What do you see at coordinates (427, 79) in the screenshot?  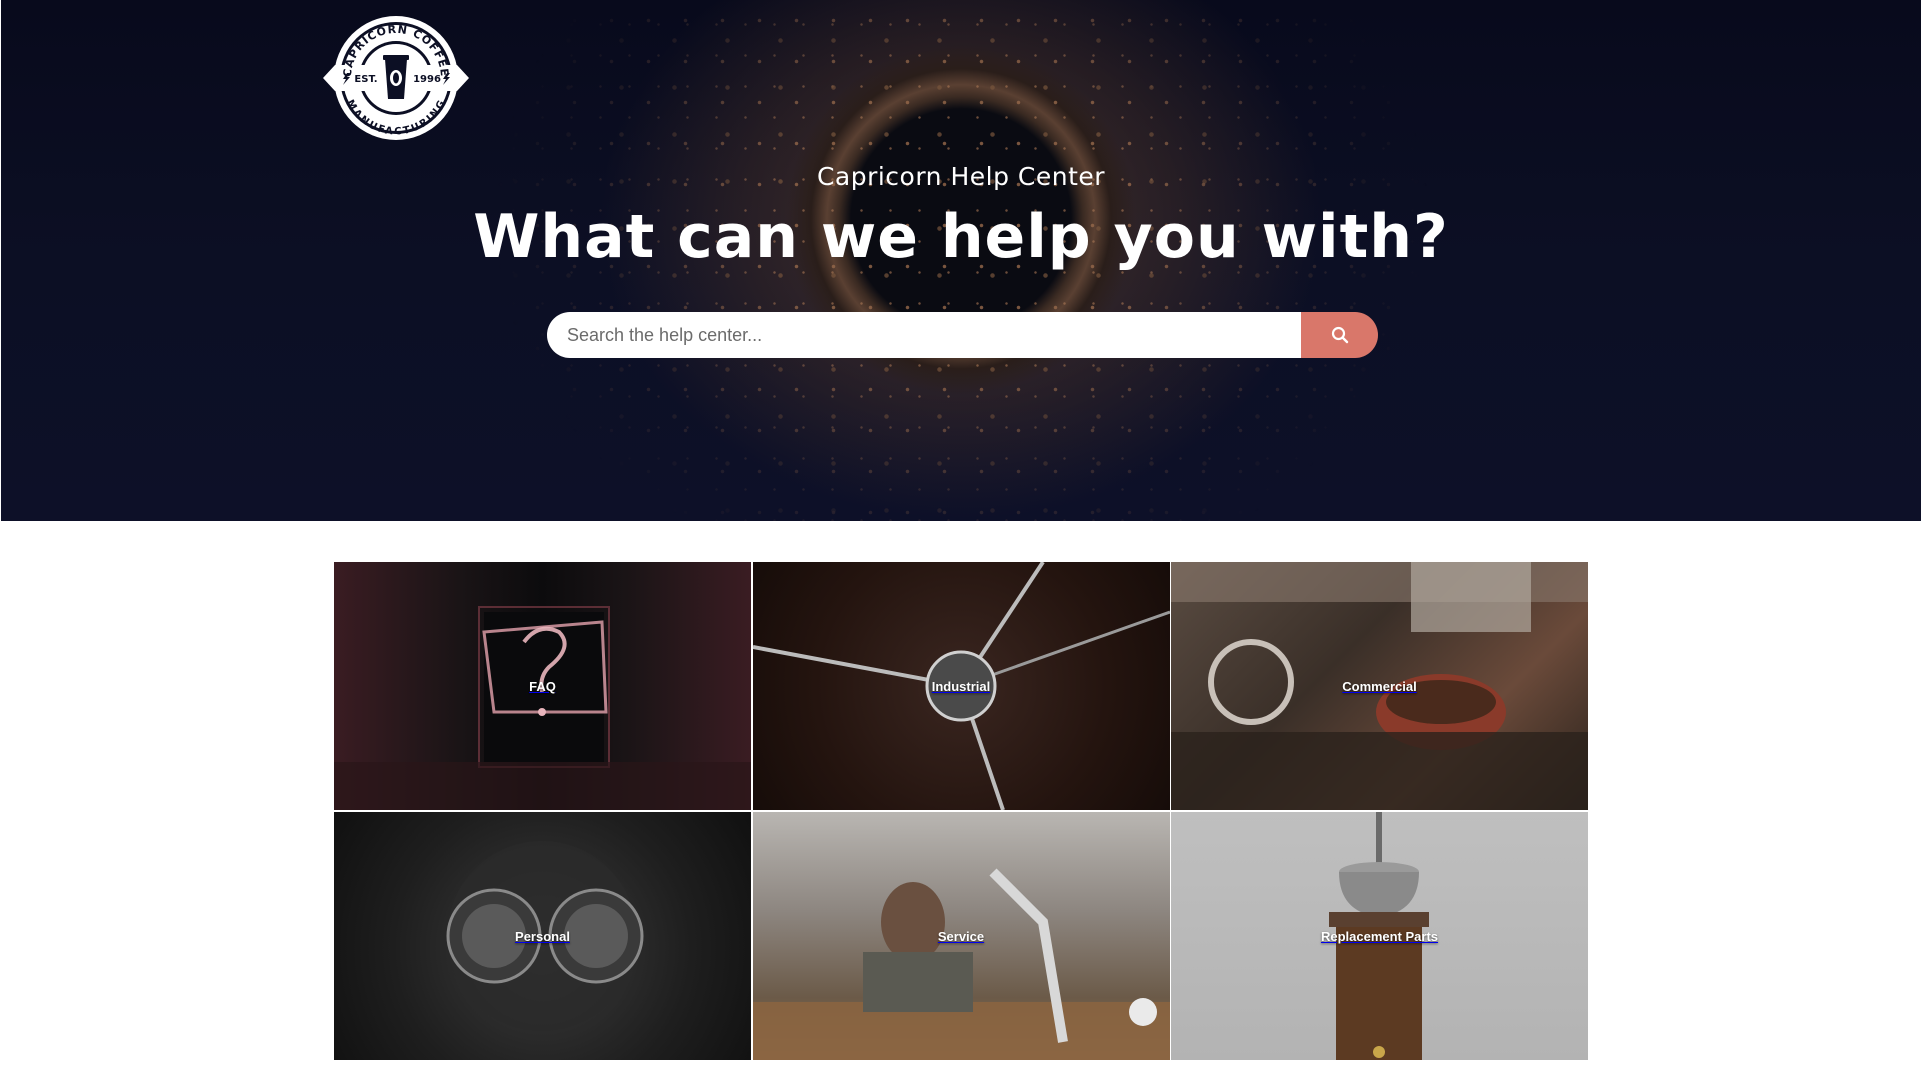 I see `logo-year-text: 1996` at bounding box center [427, 79].